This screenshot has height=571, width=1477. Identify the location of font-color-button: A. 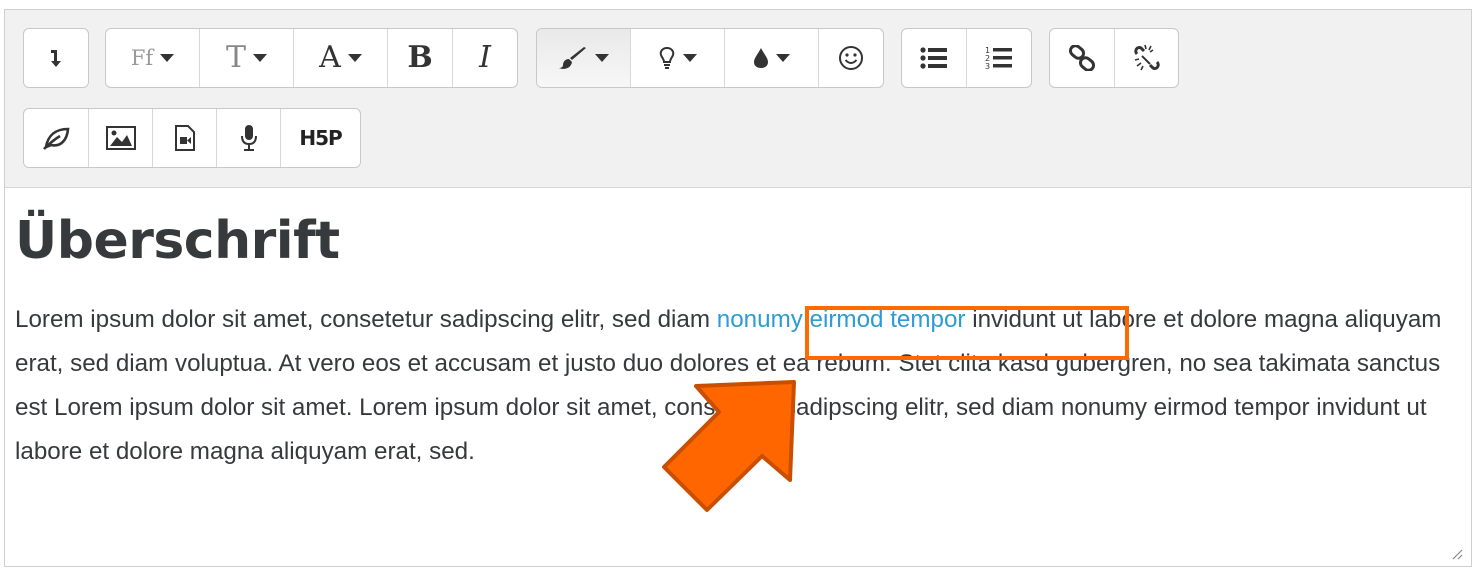
(341, 58).